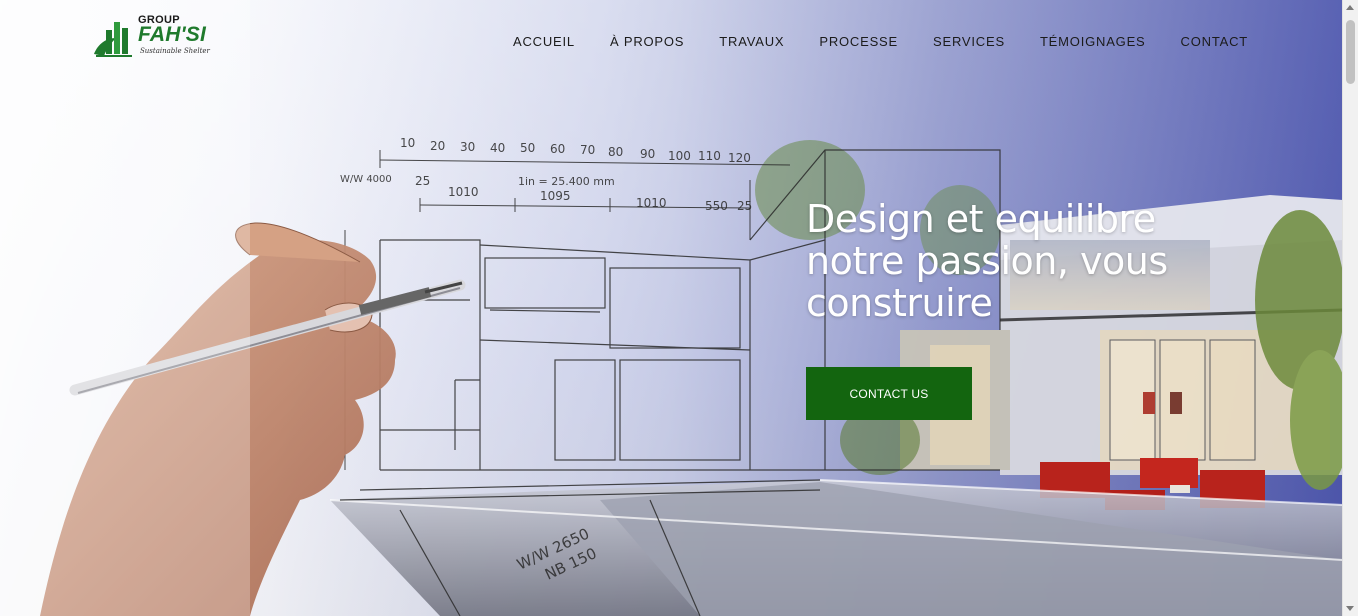 The height and width of the screenshot is (616, 1358). What do you see at coordinates (366, 179) in the screenshot?
I see `svg-text: W/W 4000` at bounding box center [366, 179].